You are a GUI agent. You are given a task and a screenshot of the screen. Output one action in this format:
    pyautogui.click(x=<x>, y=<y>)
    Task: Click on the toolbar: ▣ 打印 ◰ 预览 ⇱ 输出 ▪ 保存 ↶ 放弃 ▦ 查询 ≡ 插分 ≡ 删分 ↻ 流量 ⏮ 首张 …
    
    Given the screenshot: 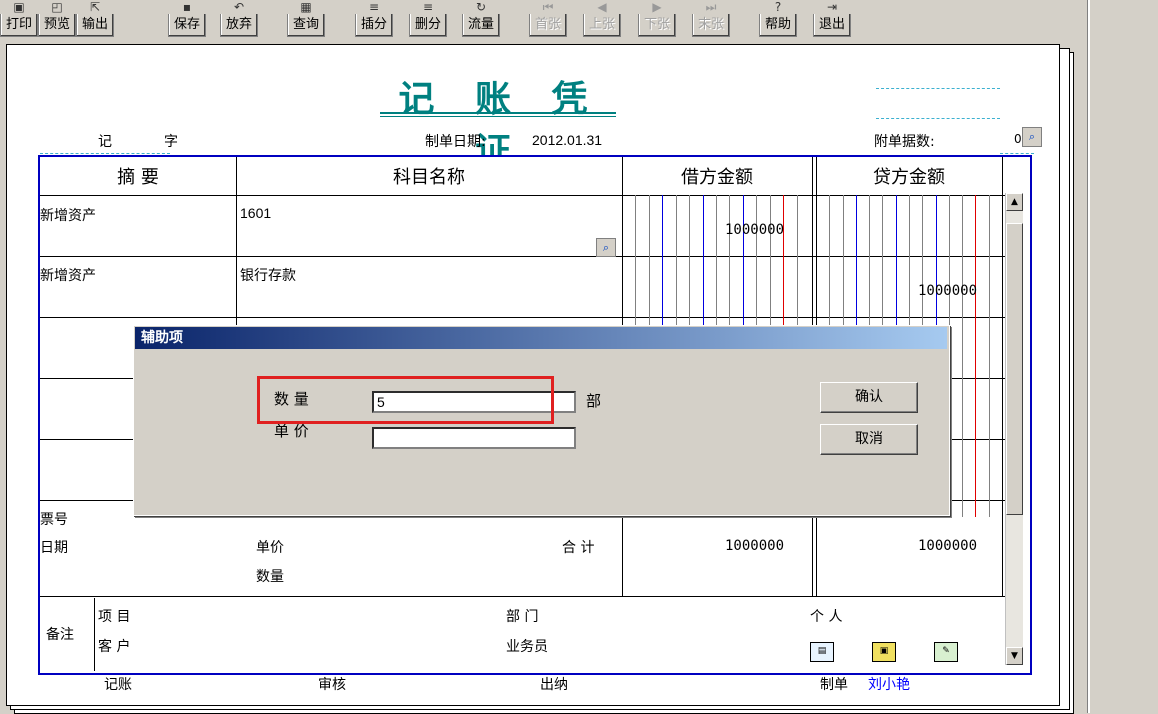 What is the action you would take?
    pyautogui.click(x=545, y=20)
    